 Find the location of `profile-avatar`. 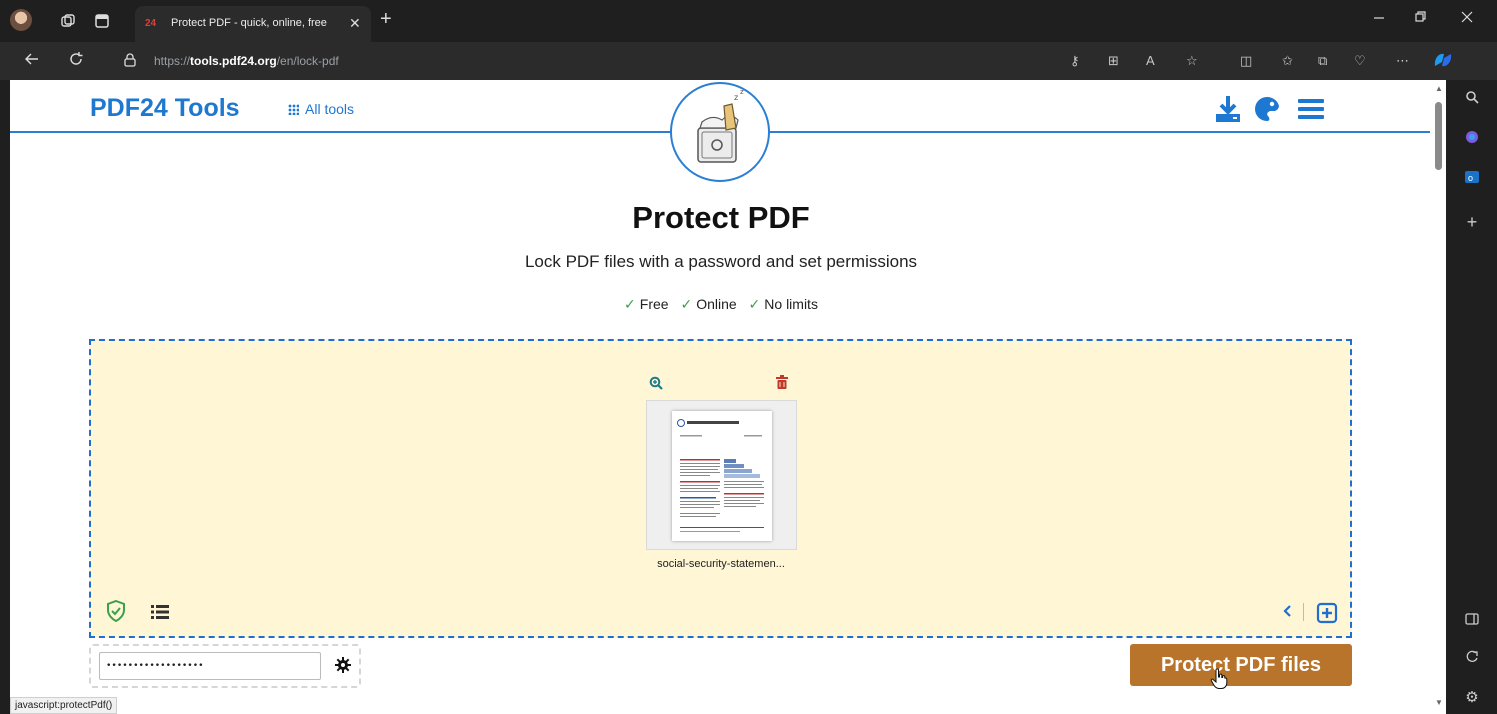

profile-avatar is located at coordinates (21, 20).